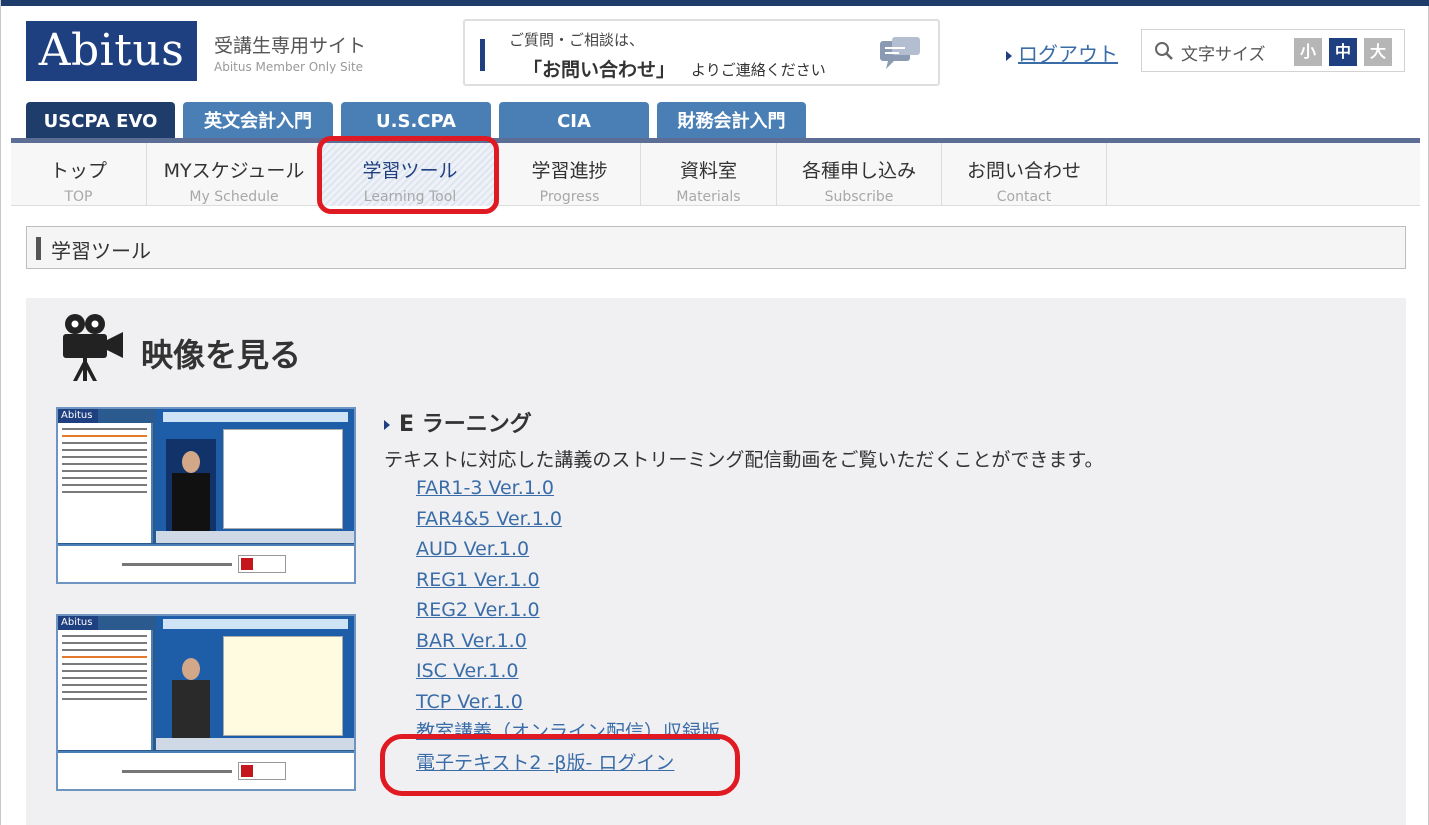  I want to click on font-size-small-button: 小, so click(1308, 52).